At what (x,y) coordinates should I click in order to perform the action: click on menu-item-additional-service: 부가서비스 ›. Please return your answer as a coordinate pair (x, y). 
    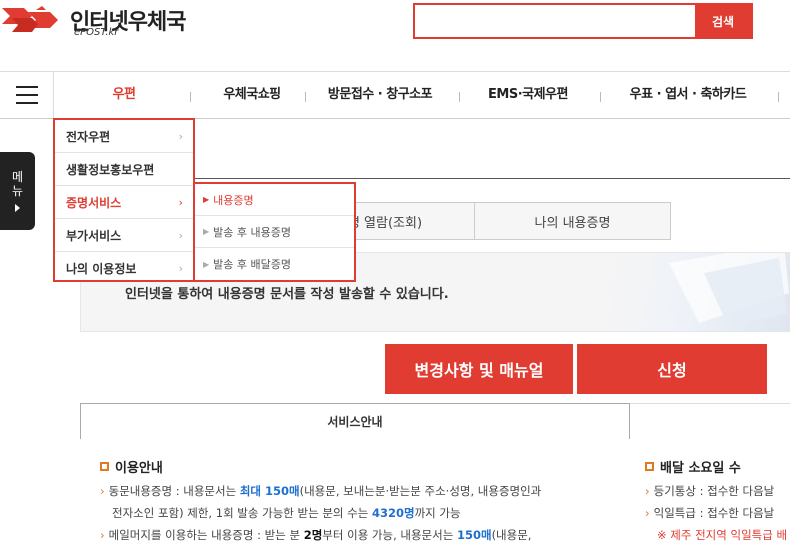
    Looking at the image, I should click on (124, 235).